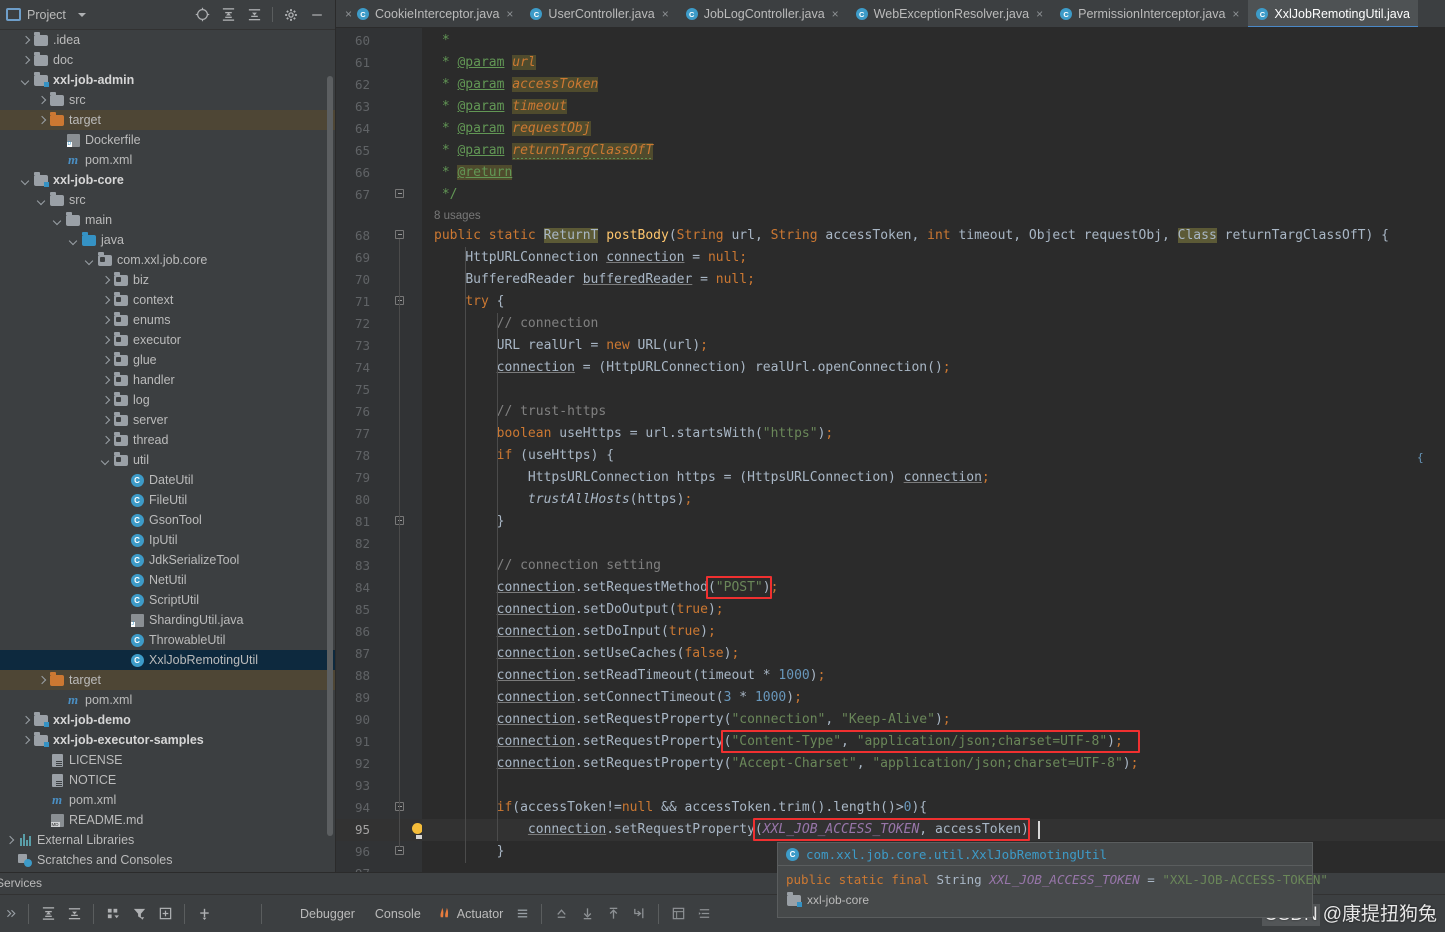  What do you see at coordinates (167, 180) in the screenshot?
I see `tree-item-xxl-job-core: xxl-job-core` at bounding box center [167, 180].